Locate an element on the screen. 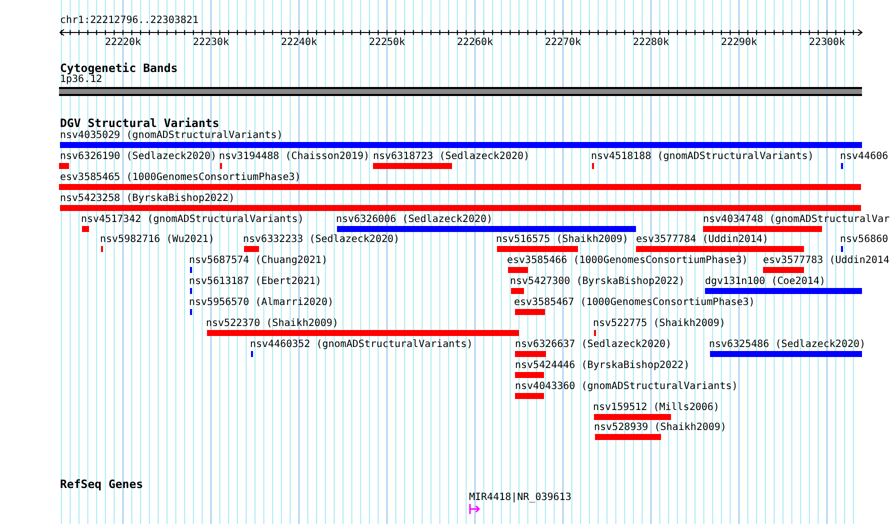  tick-label: 22250k is located at coordinates (387, 42).